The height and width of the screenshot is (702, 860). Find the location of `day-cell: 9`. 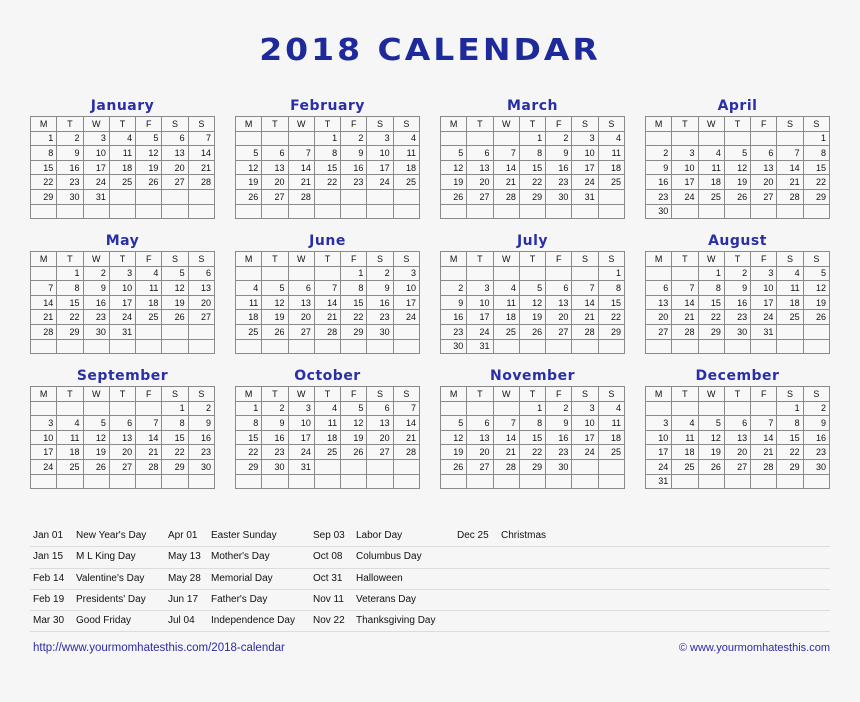

day-cell: 9 is located at coordinates (658, 167).